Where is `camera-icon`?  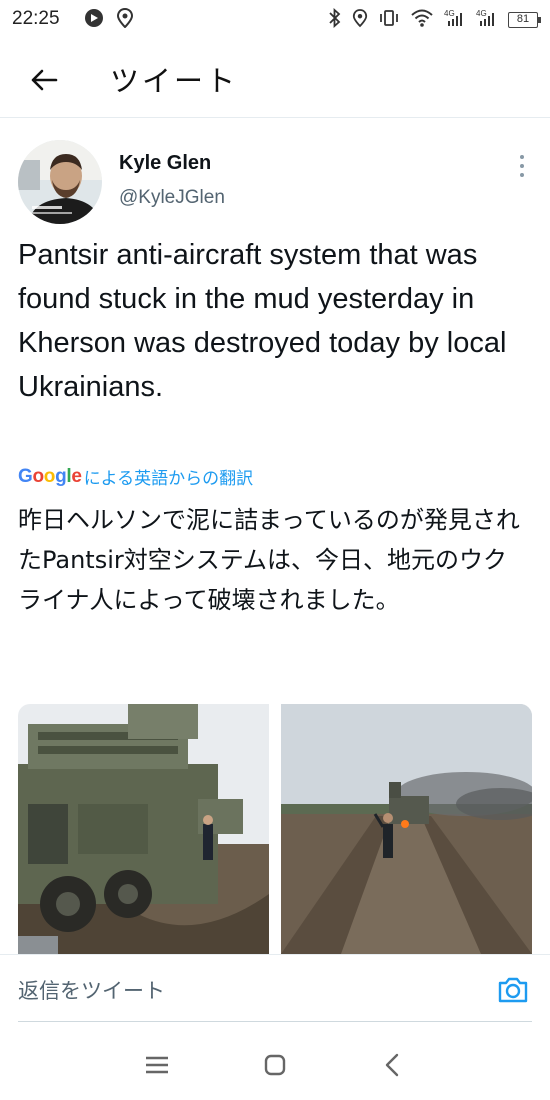 camera-icon is located at coordinates (513, 990).